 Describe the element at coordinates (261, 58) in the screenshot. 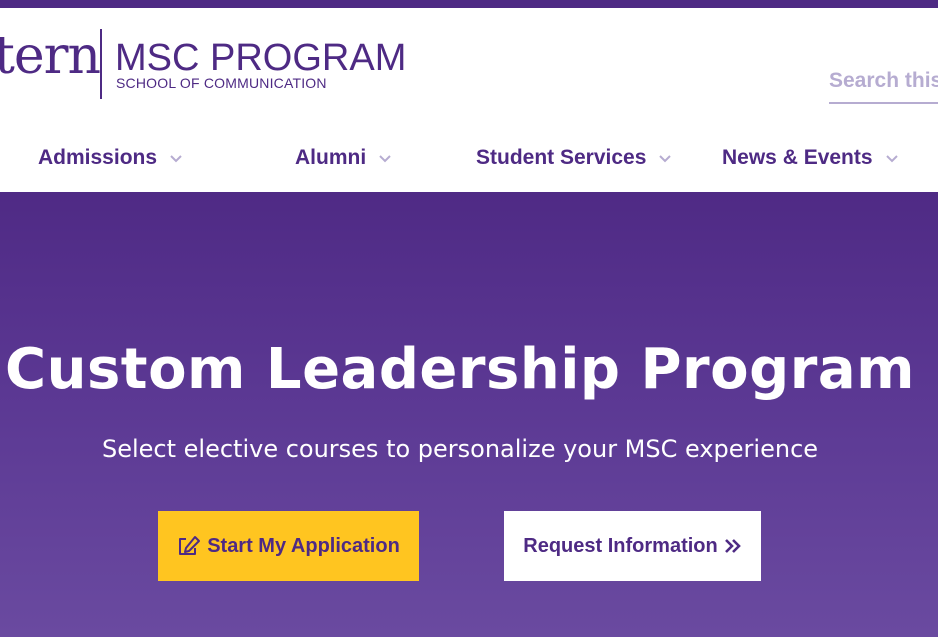

I see `logo-title: MSC PROGRAM` at that location.